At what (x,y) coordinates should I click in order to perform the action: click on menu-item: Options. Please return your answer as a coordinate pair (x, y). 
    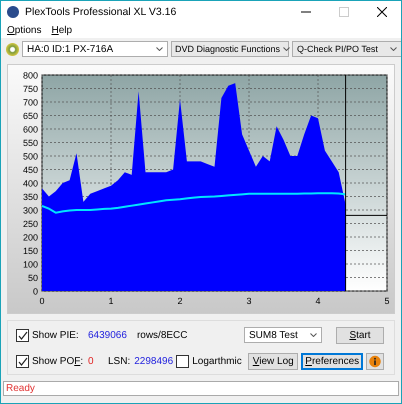
    Looking at the image, I should click on (24, 30).